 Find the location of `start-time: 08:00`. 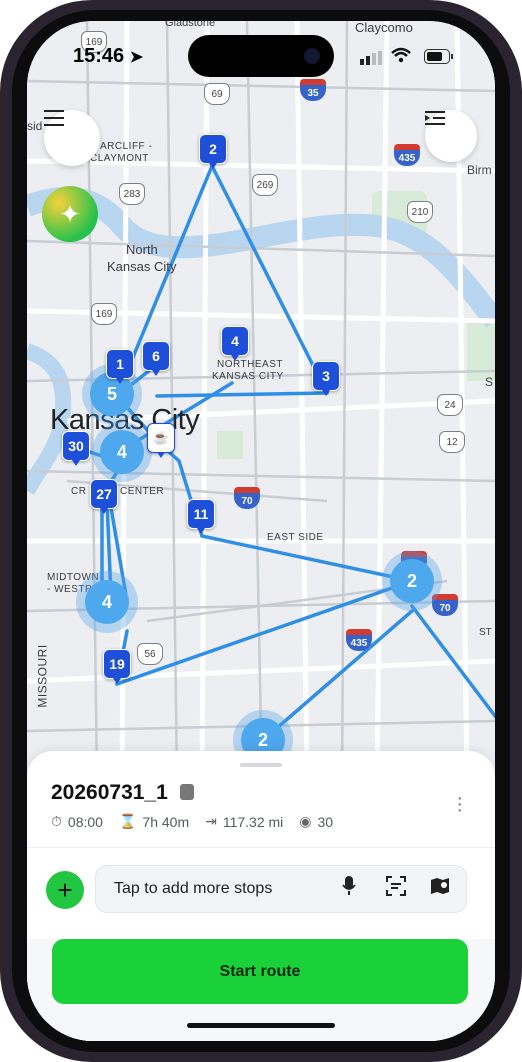

start-time: 08:00 is located at coordinates (85, 821).